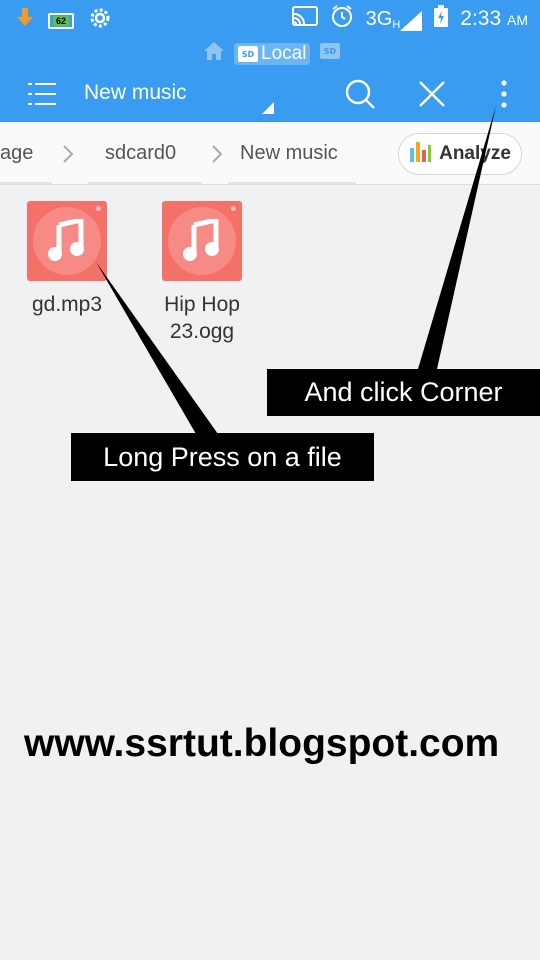 This screenshot has height=960, width=540. What do you see at coordinates (457, 237) in the screenshot?
I see `corner-pointer` at bounding box center [457, 237].